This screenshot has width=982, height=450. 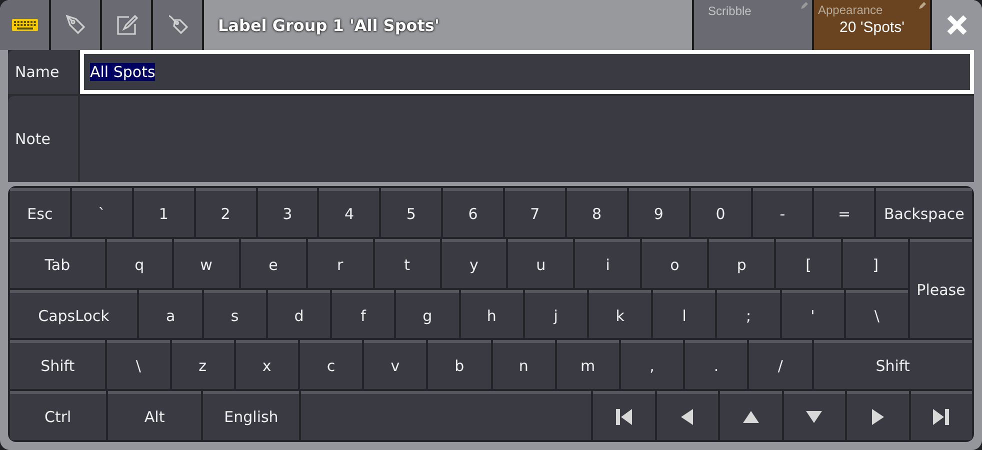 I want to click on keyboard-key: -, so click(x=782, y=212).